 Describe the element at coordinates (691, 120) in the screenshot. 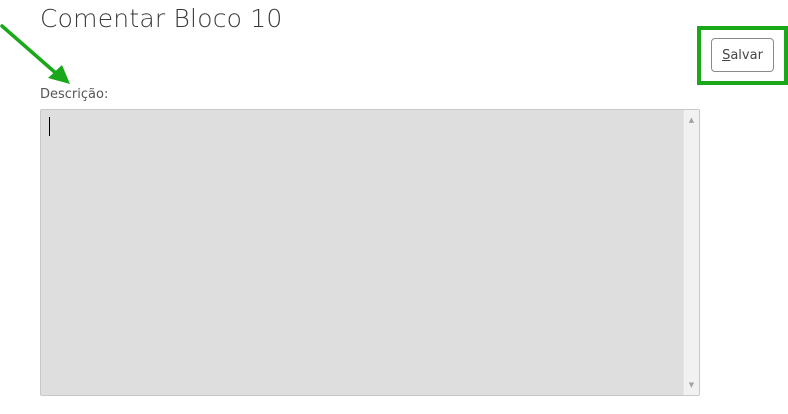

I see `scroll-up-icon: ▲` at that location.